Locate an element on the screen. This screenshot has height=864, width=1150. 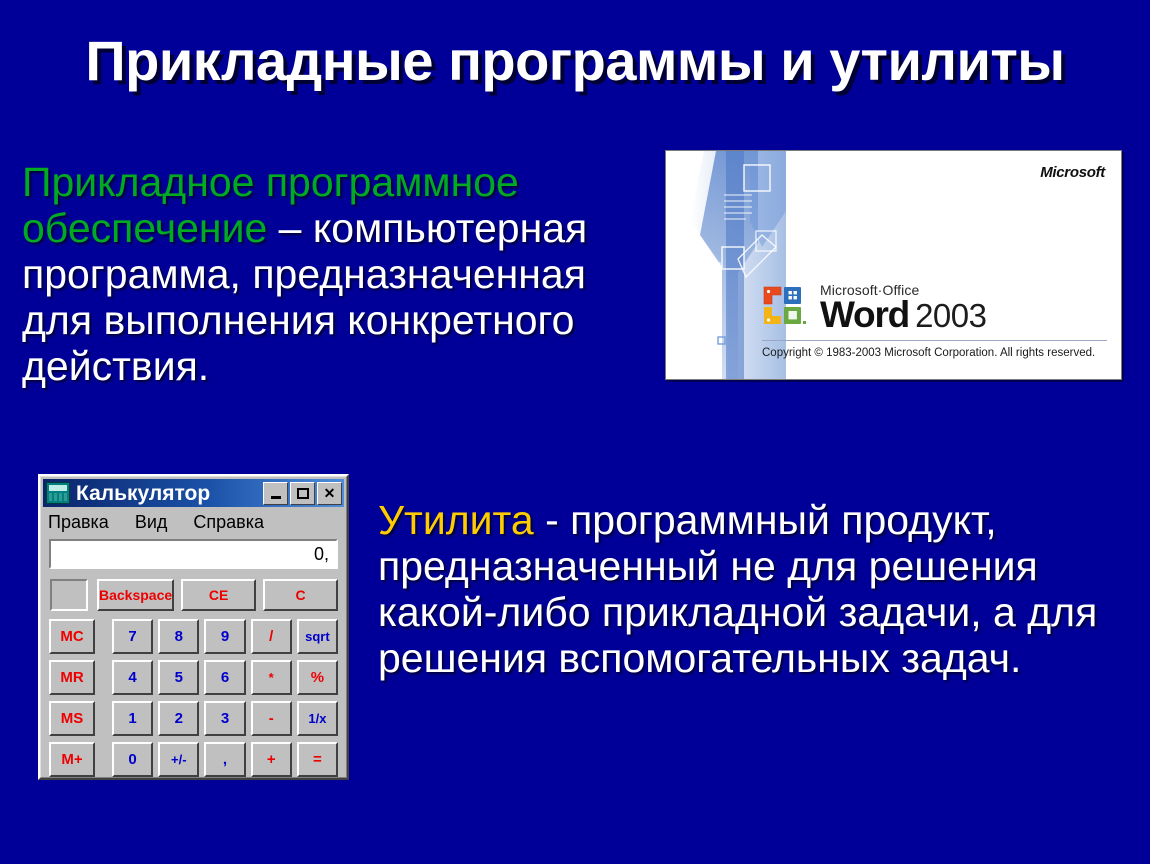
splash-divider is located at coordinates (934, 340).